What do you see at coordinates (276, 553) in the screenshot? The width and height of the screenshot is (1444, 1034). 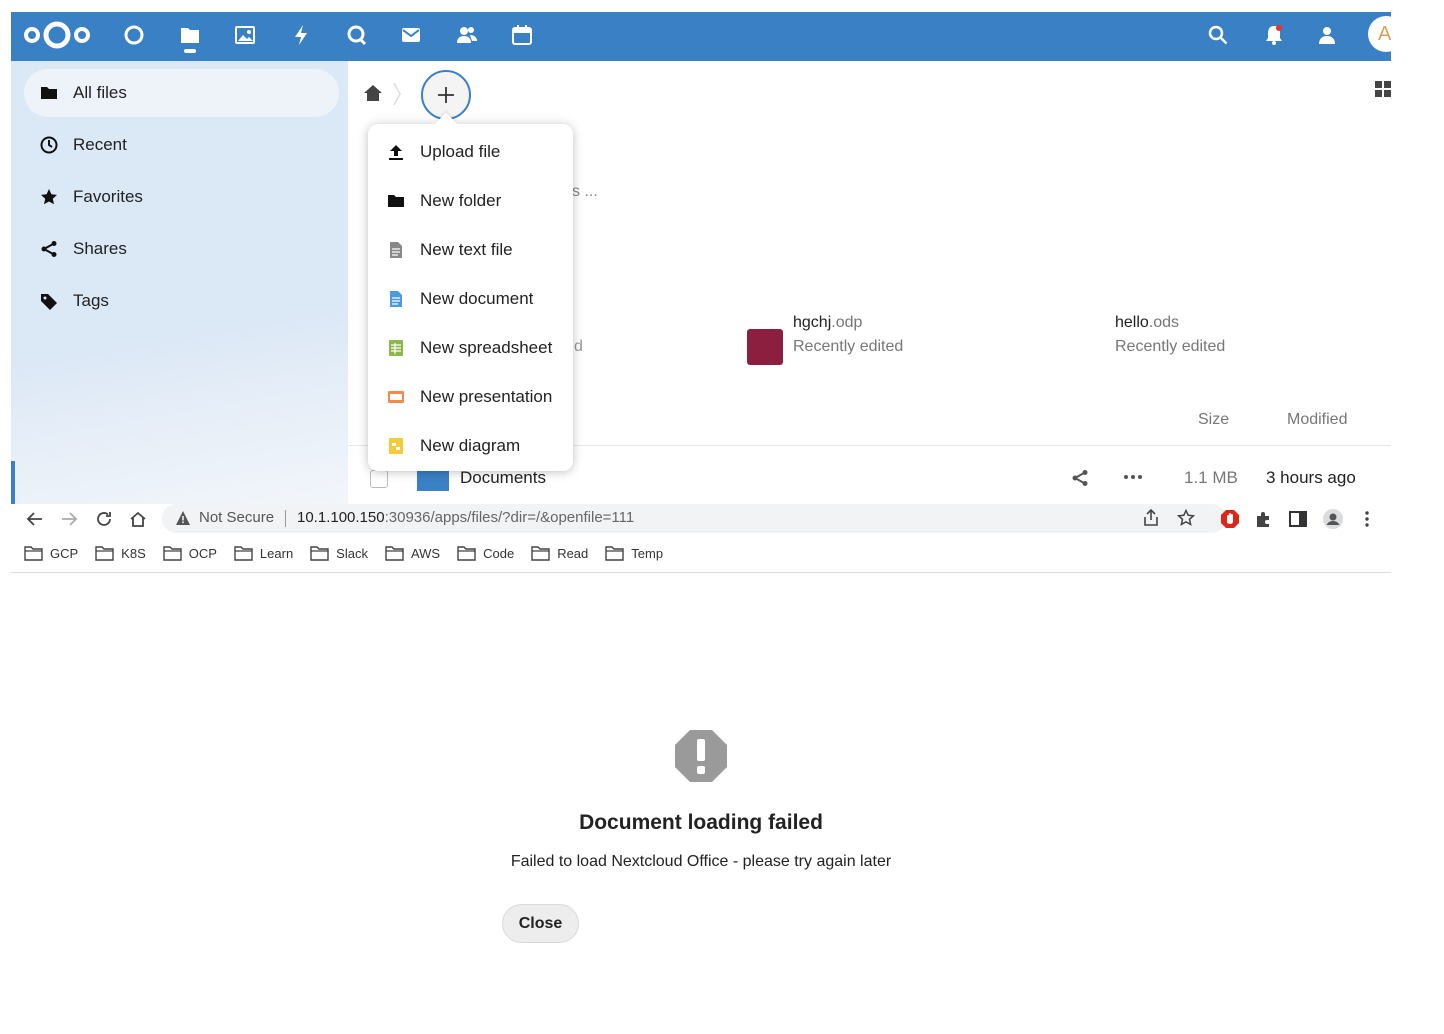 I see `bookmark-label: Learn` at bounding box center [276, 553].